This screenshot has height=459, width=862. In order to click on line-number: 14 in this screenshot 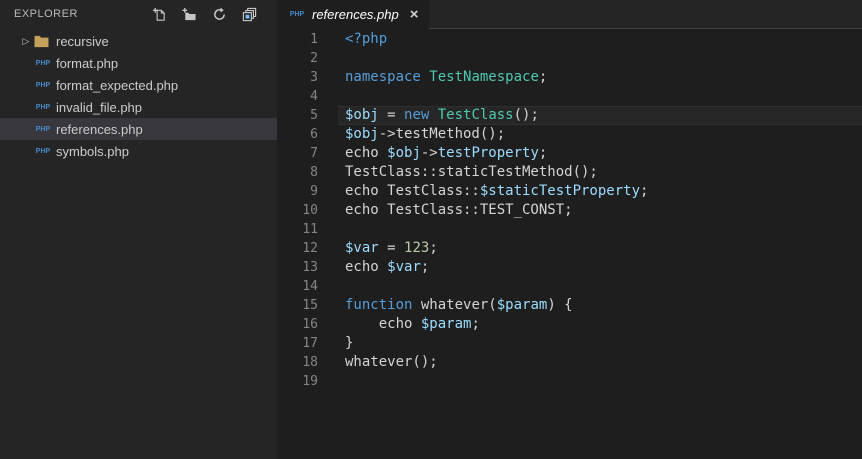, I will do `click(310, 286)`.